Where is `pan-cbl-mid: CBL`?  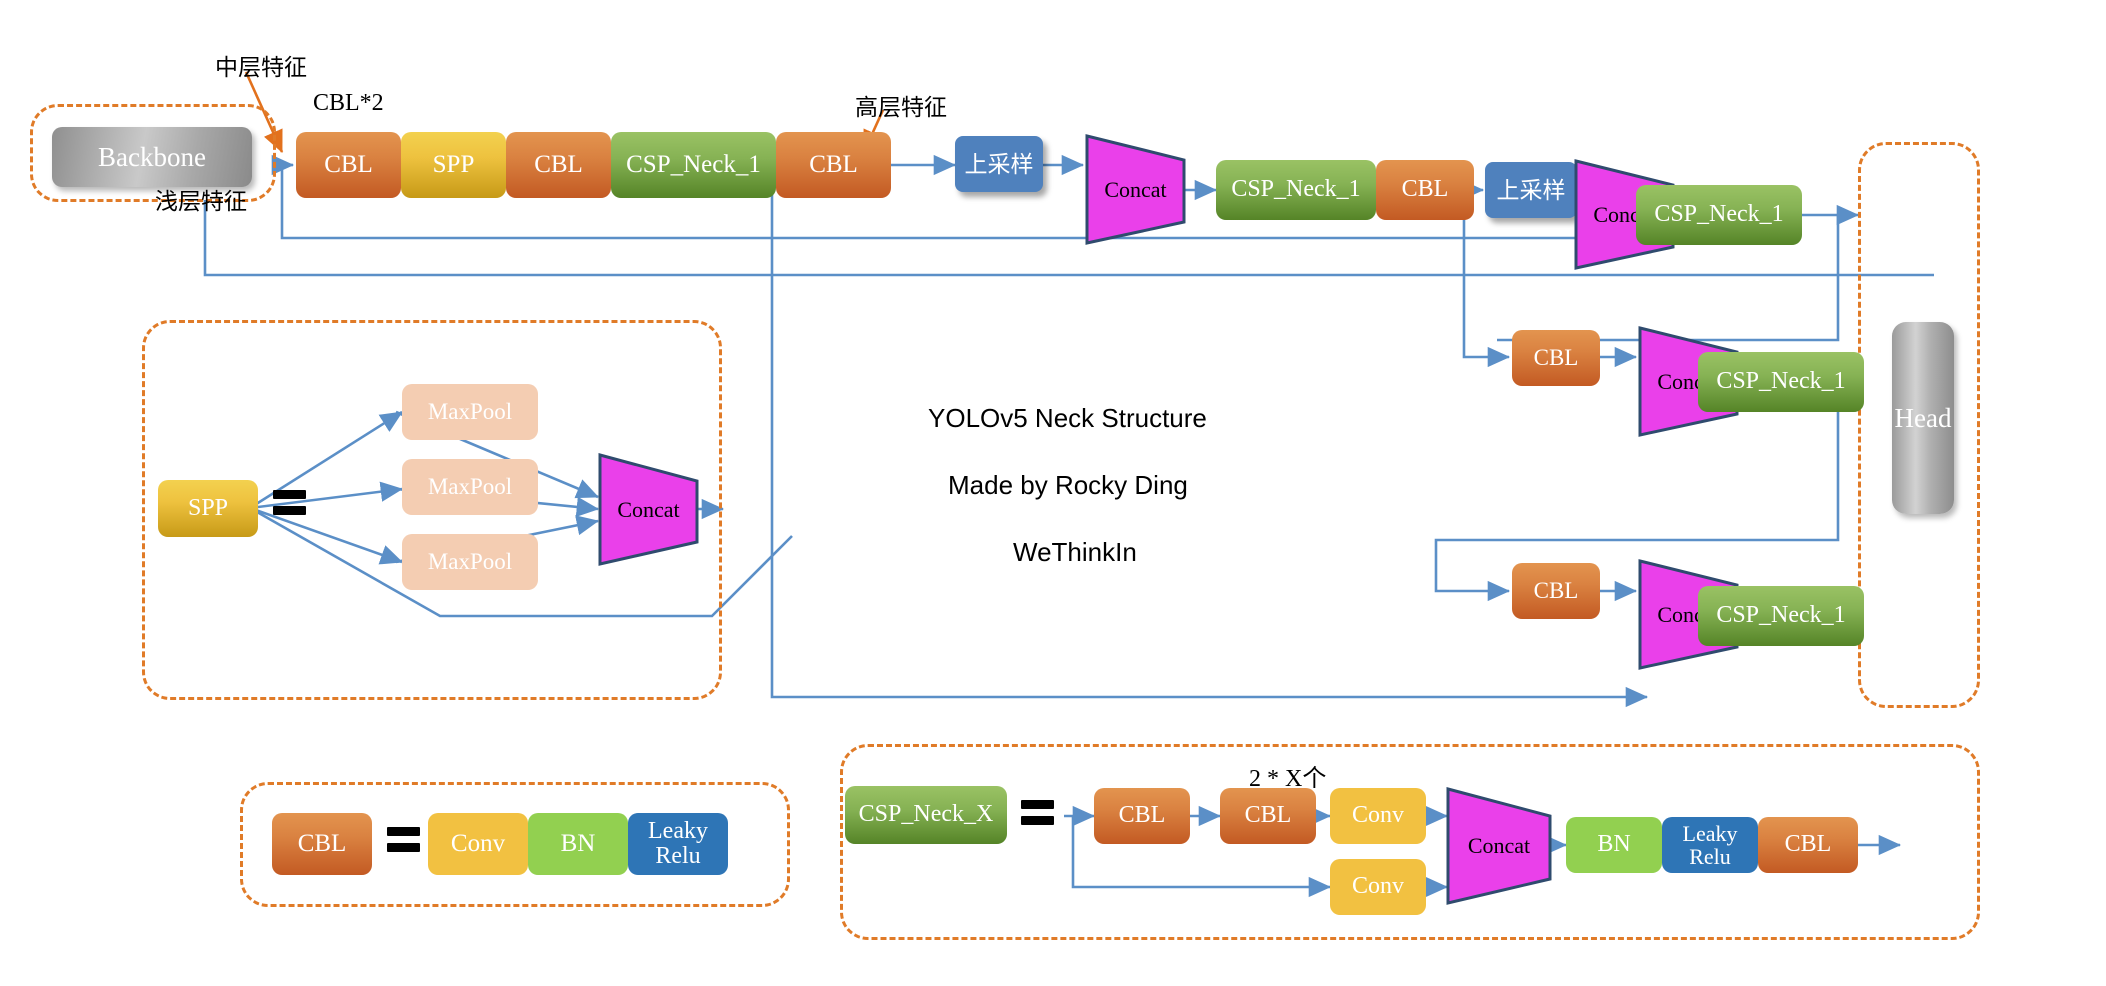
pan-cbl-mid: CBL is located at coordinates (1556, 358).